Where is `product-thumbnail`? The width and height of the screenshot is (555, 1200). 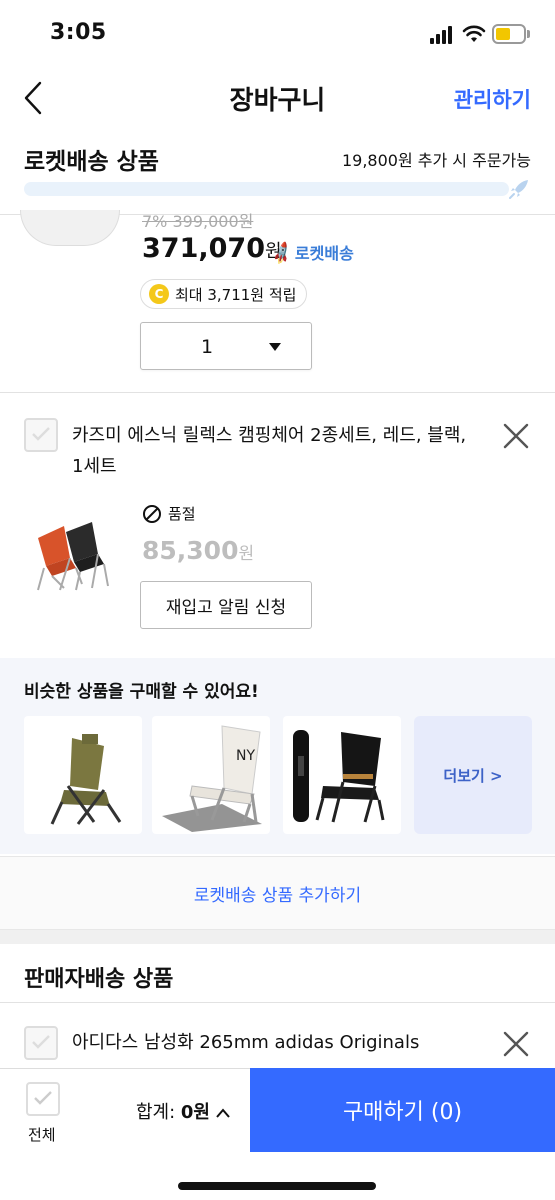
product-thumbnail is located at coordinates (70, 228).